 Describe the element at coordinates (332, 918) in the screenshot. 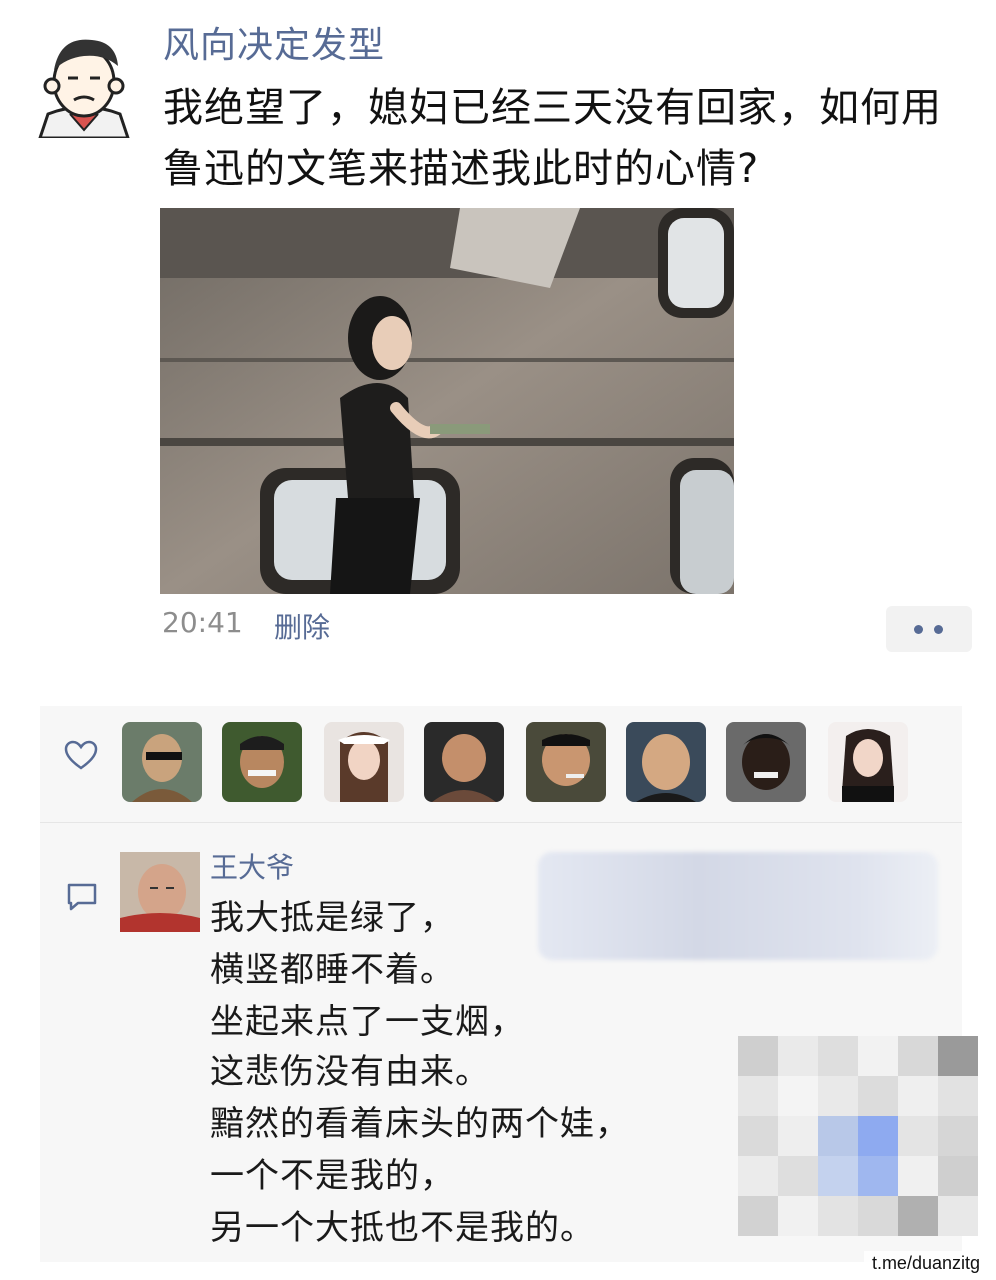

I see `comment-line: 我大抵是绿了，` at that location.